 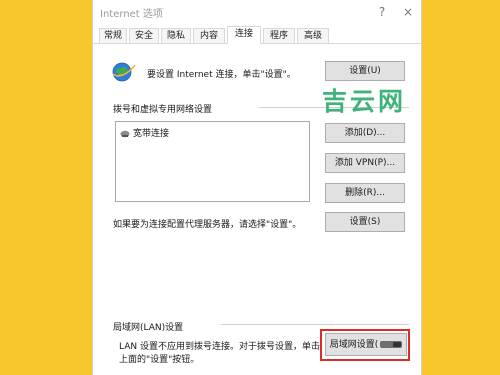 What do you see at coordinates (313, 35) in the screenshot?
I see `tab-advanced: 高级` at bounding box center [313, 35].